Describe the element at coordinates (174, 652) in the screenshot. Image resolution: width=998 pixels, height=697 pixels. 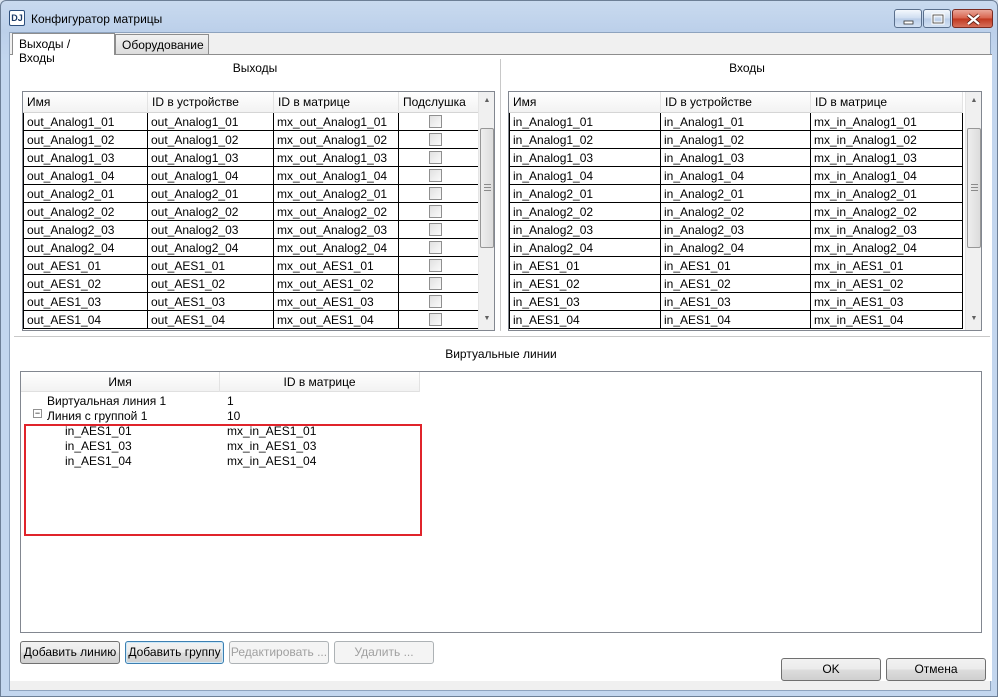
I see `add-group-button: Добавить группу` at that location.